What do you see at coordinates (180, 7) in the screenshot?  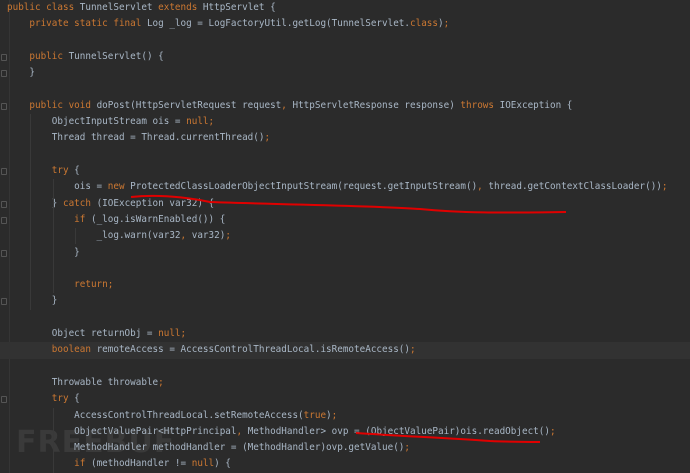 I see `keyword-token: extends` at bounding box center [180, 7].